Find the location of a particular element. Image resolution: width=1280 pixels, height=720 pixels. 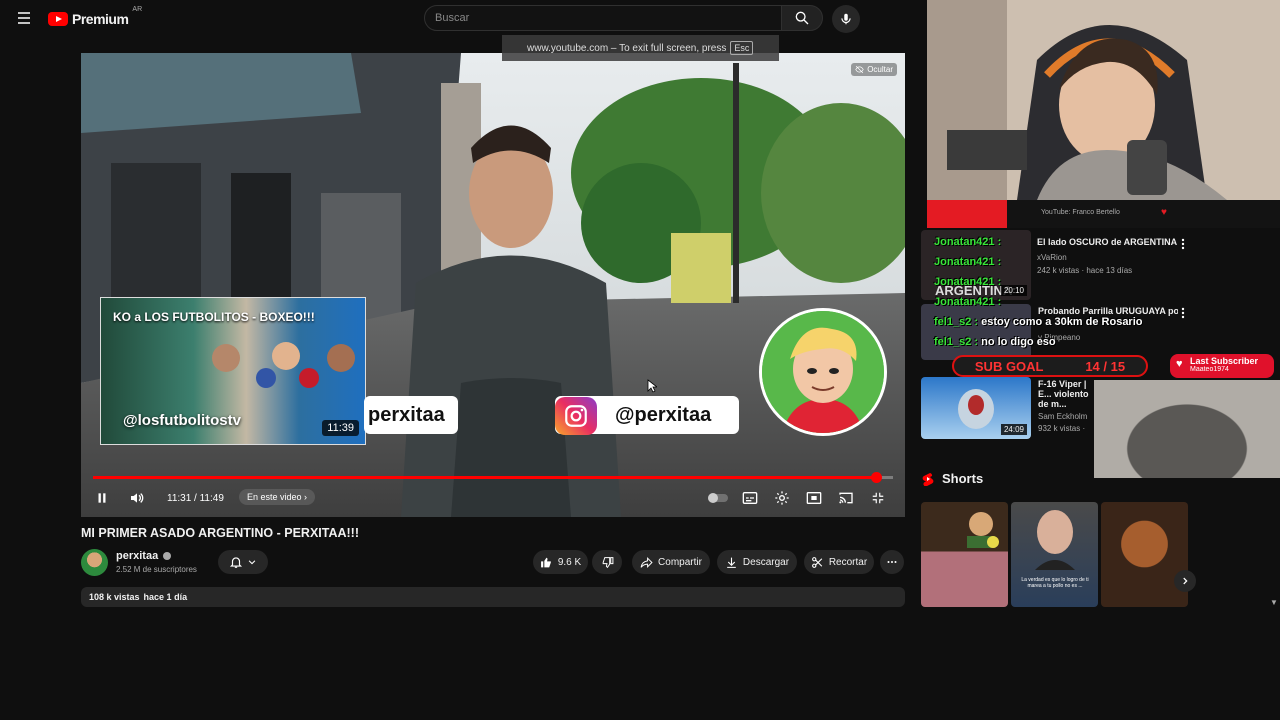

thumbs-down-icon is located at coordinates (607, 562).